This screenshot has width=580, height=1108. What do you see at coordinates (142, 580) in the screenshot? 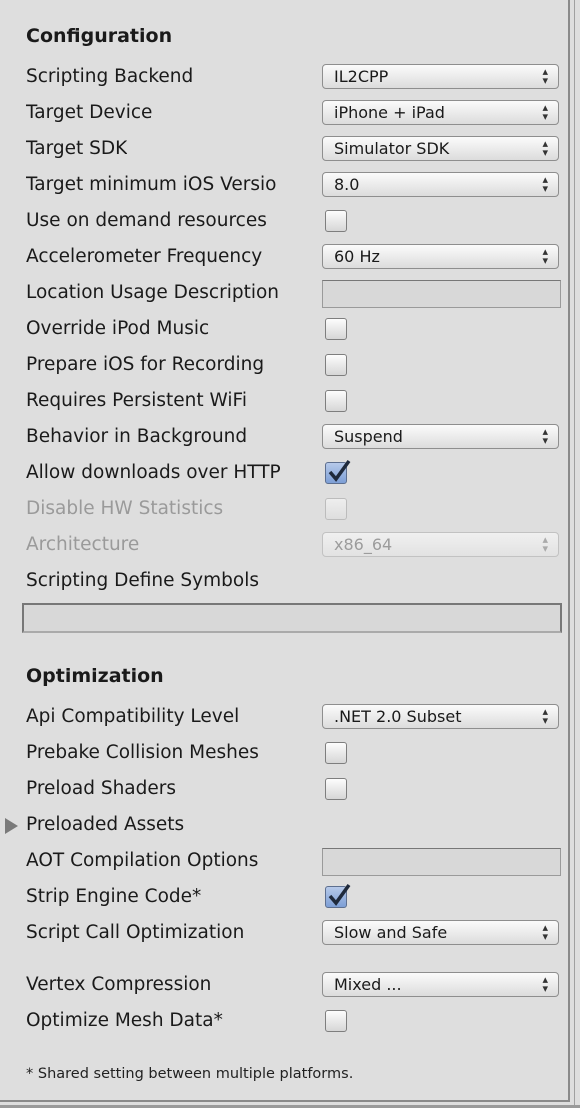
I see `label: Scripting Define Symbols` at bounding box center [142, 580].